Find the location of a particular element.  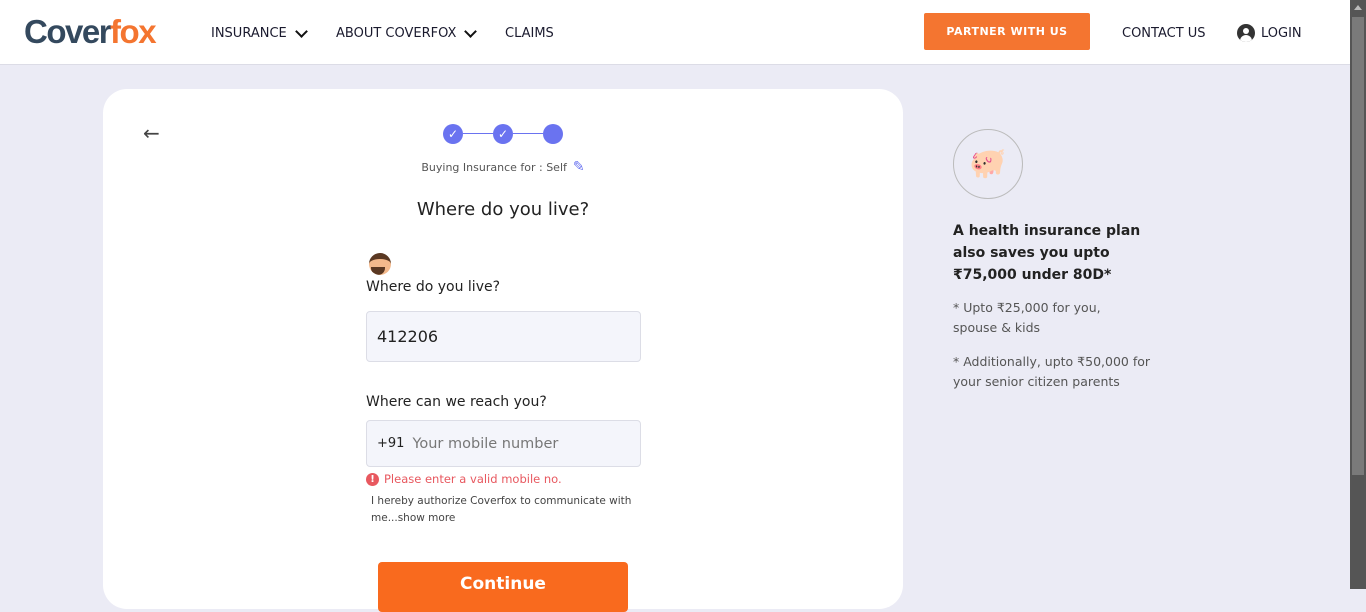

scrollbar-thumb is located at coordinates (1358, 246).